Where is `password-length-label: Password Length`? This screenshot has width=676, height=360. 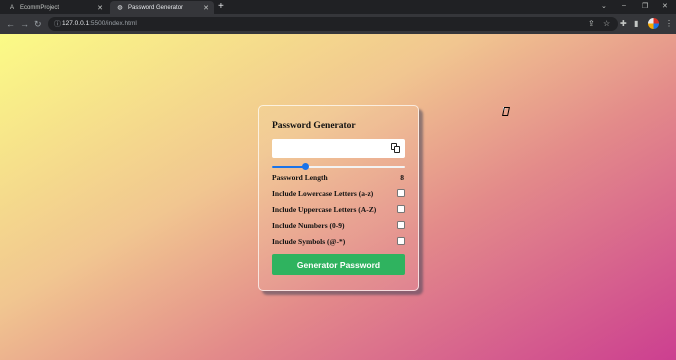
password-length-label: Password Length is located at coordinates (300, 177).